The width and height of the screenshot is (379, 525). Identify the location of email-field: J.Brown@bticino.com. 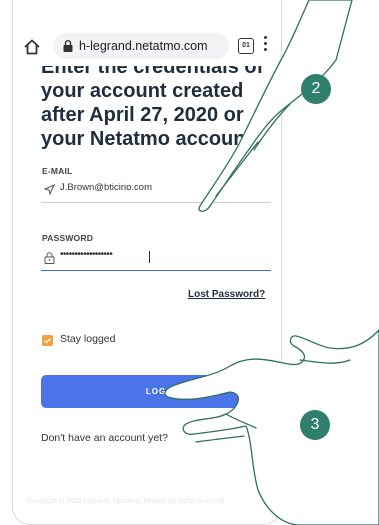
(106, 187).